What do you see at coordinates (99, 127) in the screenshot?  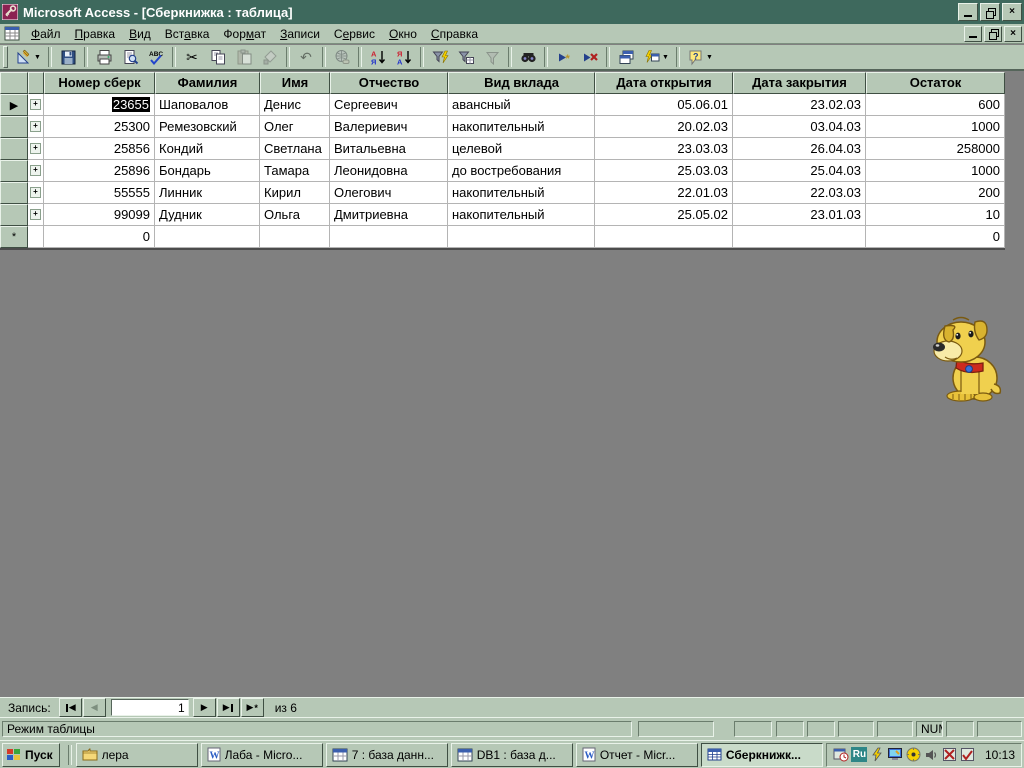 I see `cell-num: 25300` at bounding box center [99, 127].